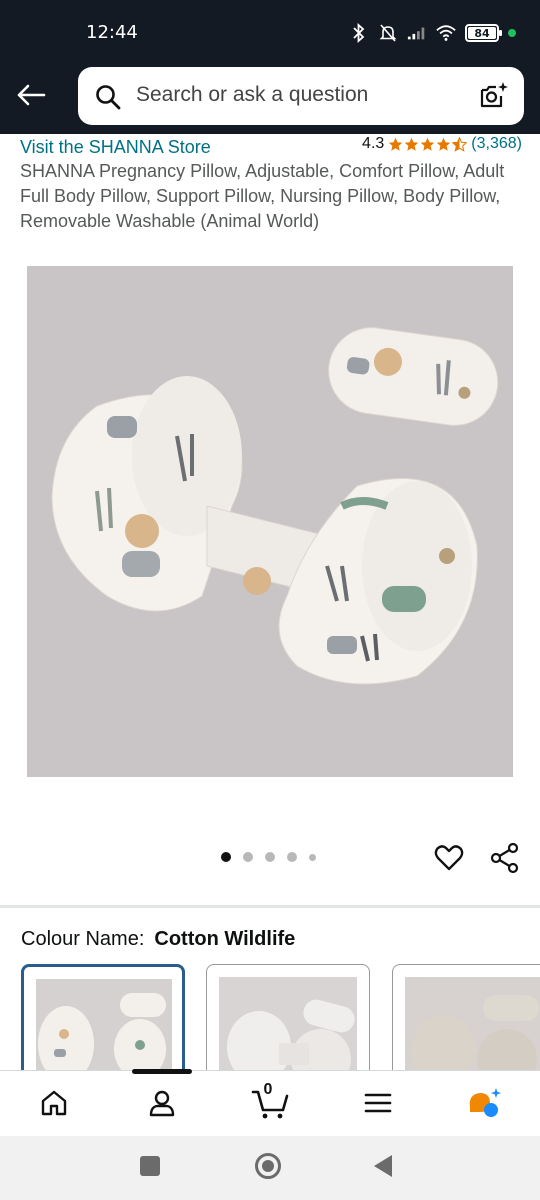  What do you see at coordinates (252, 95) in the screenshot?
I see `search-input: Search or ask a question` at bounding box center [252, 95].